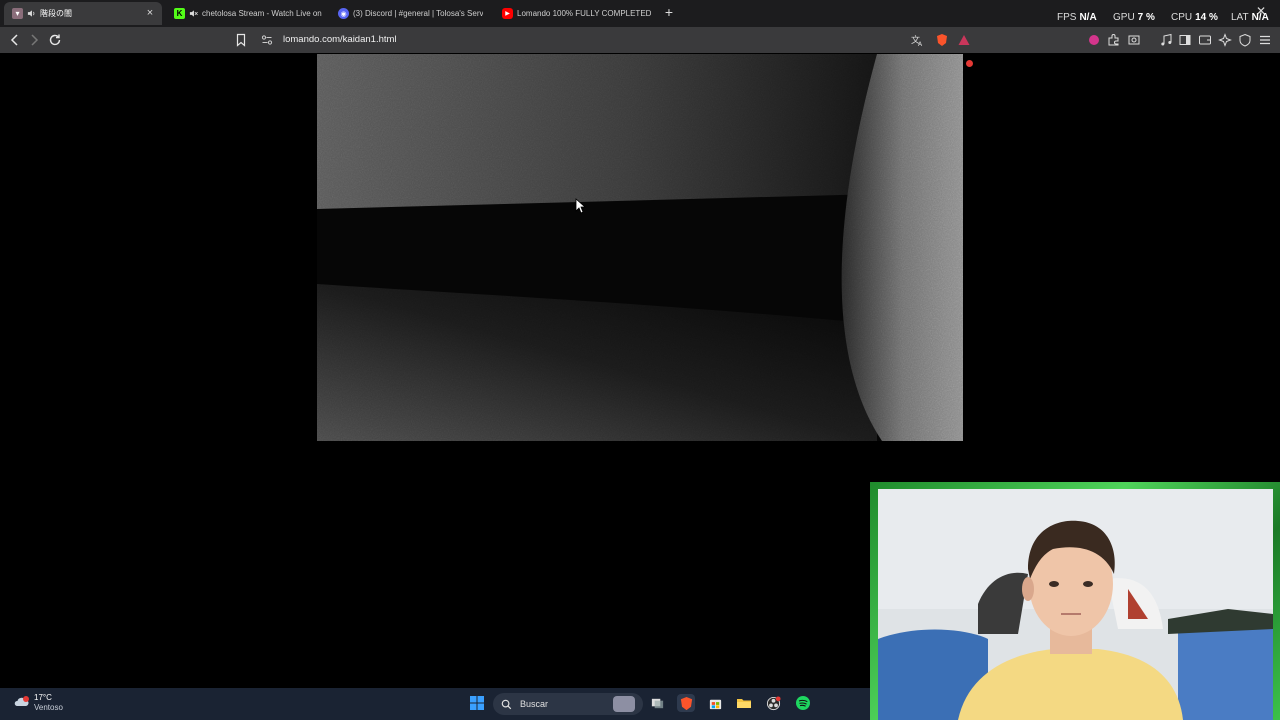 Image resolution: width=1280 pixels, height=720 pixels. What do you see at coordinates (506, 704) in the screenshot?
I see `search-icon` at bounding box center [506, 704].